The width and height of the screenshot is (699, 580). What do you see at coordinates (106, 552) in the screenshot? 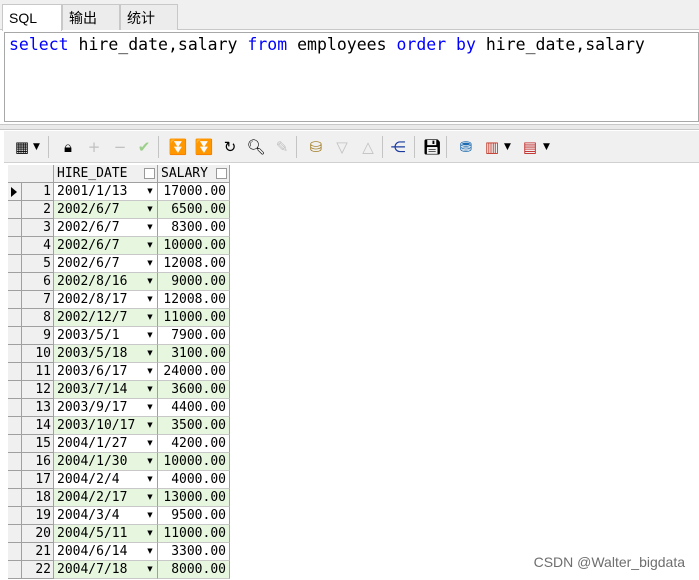
I see `cell-hire-date: 2004/6/14 ▼` at bounding box center [106, 552].